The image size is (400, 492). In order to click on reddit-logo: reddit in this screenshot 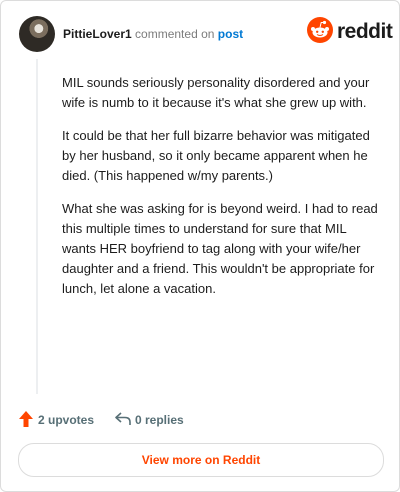, I will do `click(350, 33)`.